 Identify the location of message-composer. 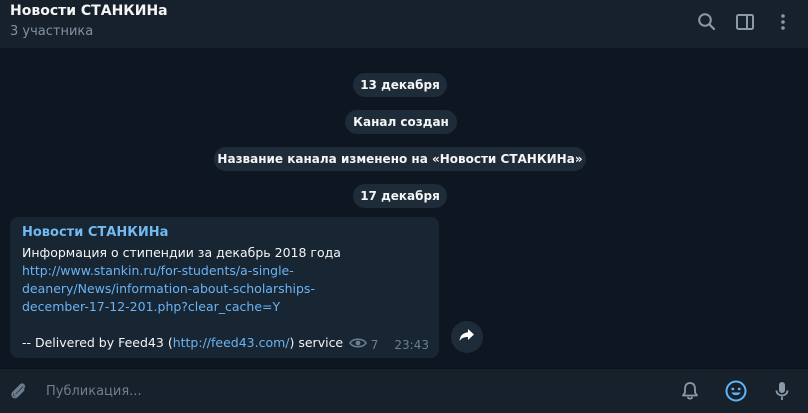
(404, 390).